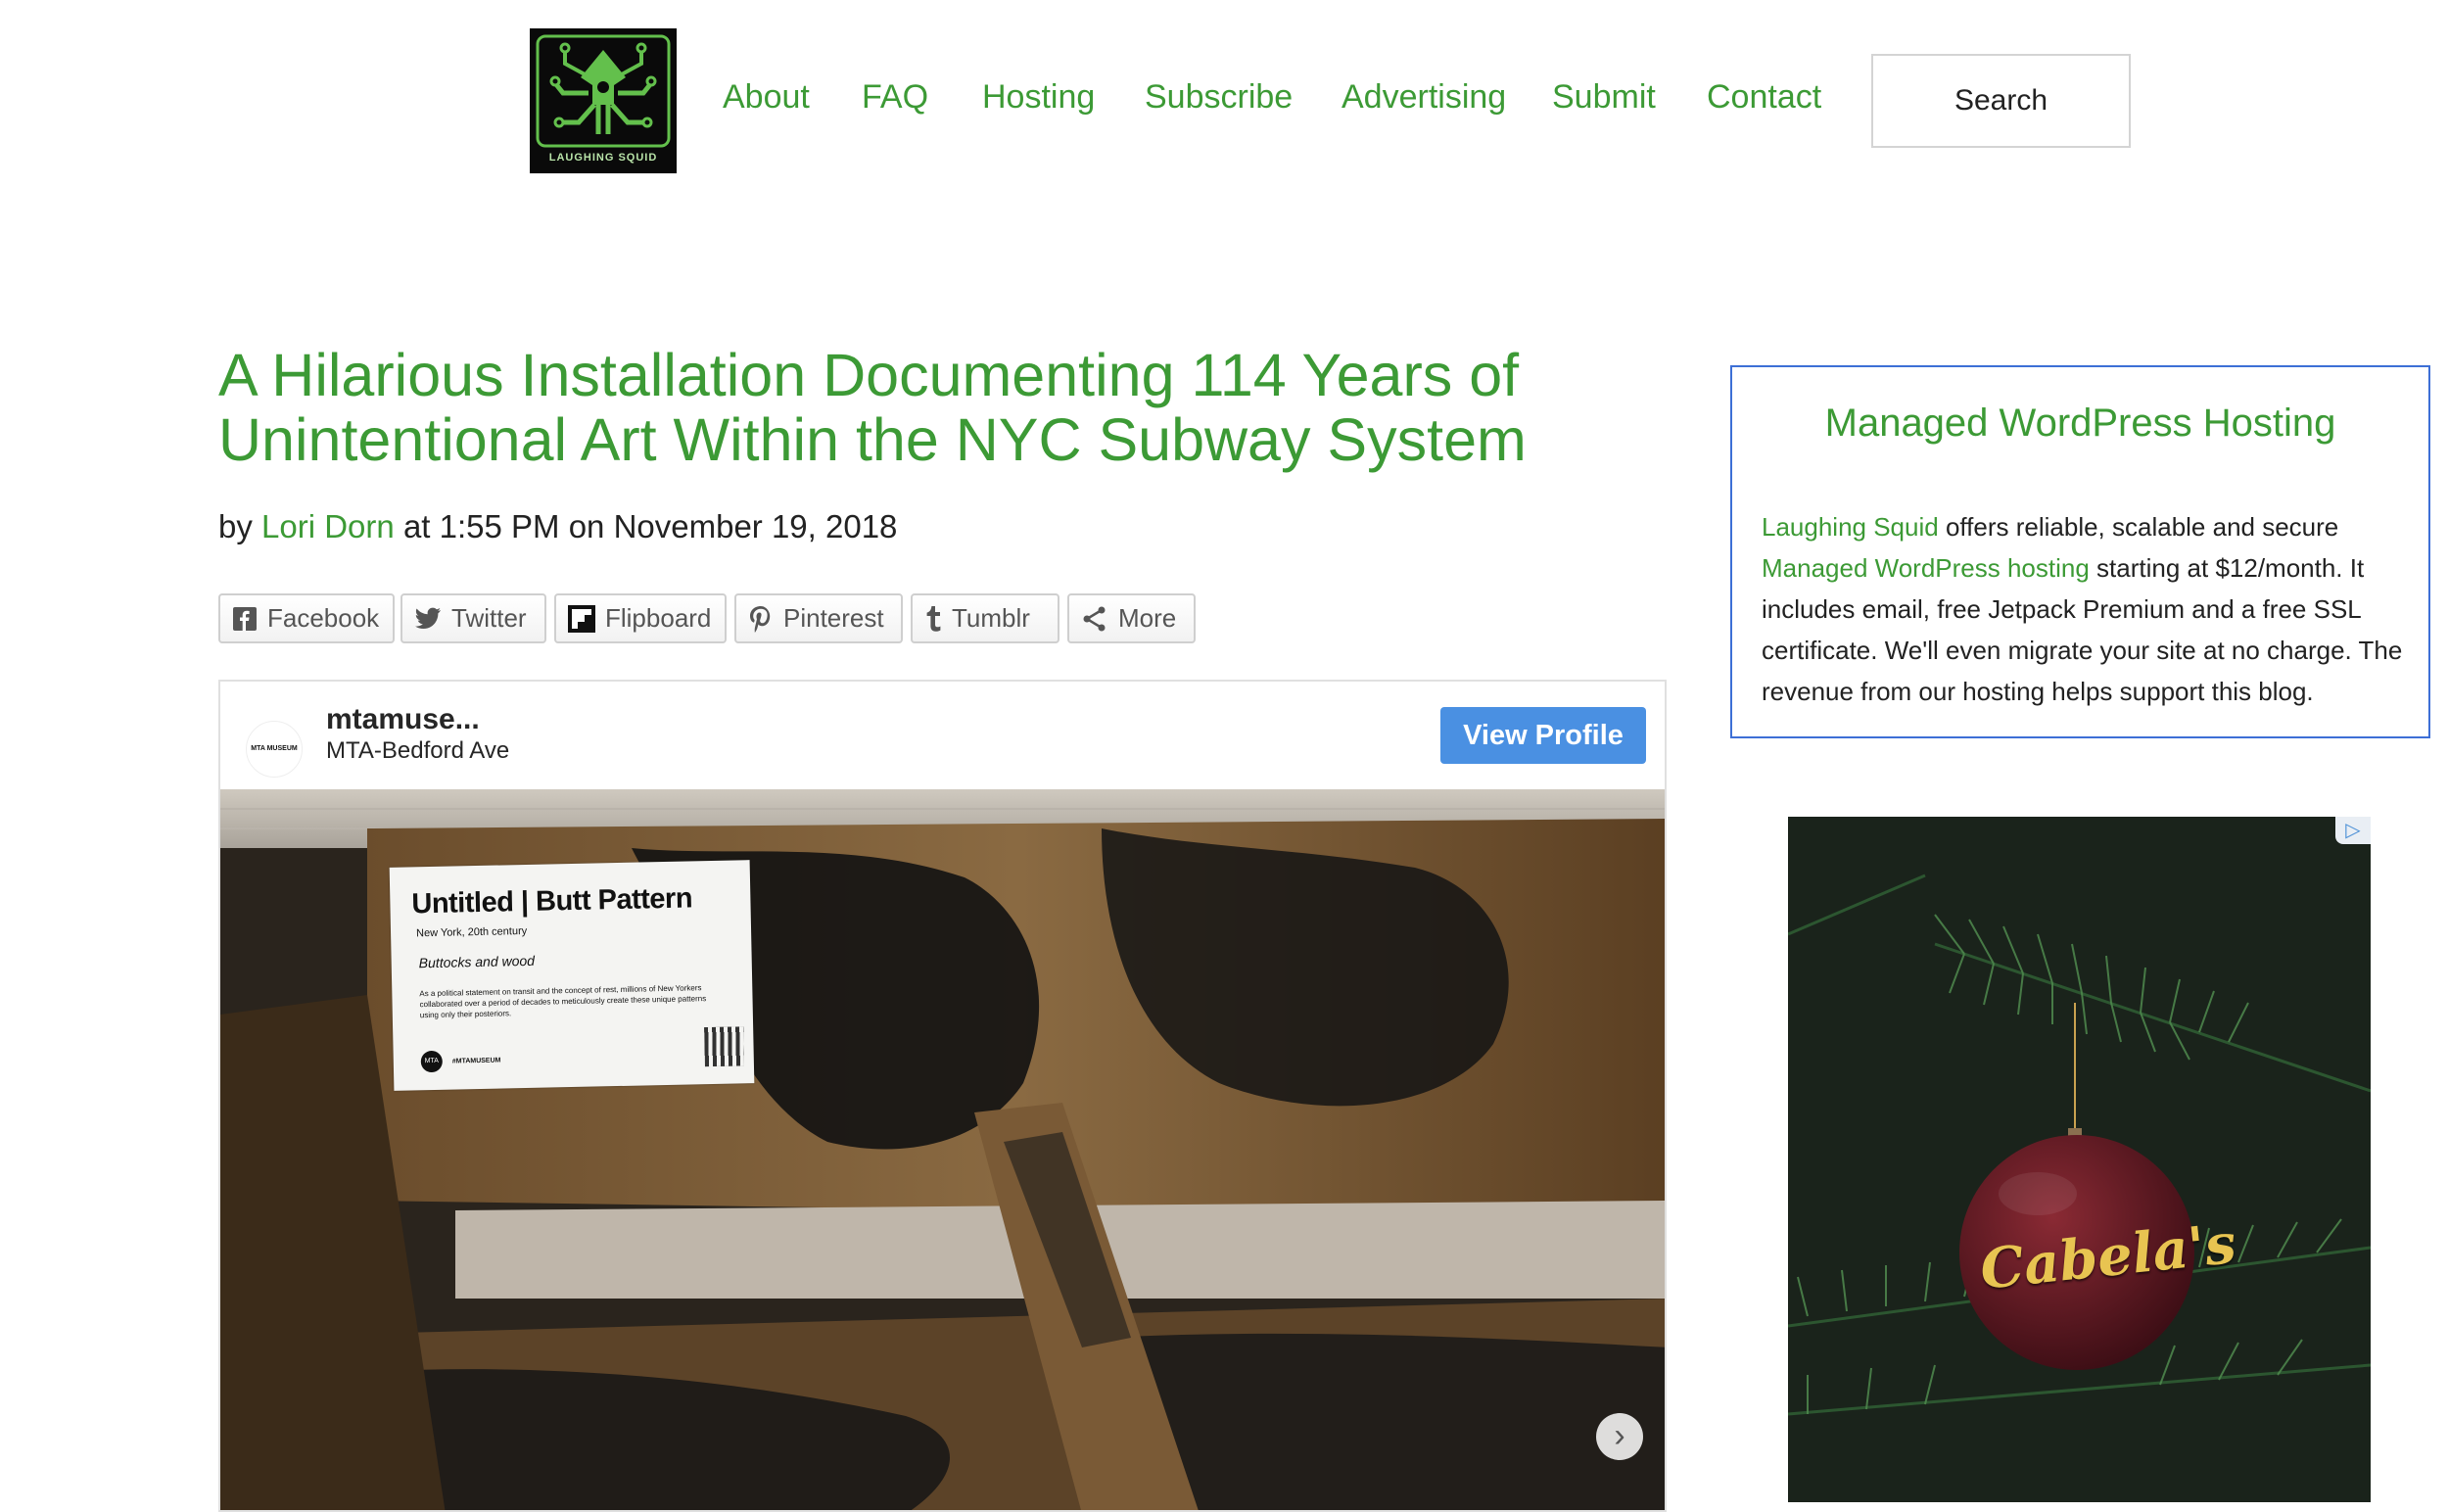 Image resolution: width=2448 pixels, height=1512 pixels. What do you see at coordinates (658, 618) in the screenshot?
I see `share-flipboard-label: Flipboard` at bounding box center [658, 618].